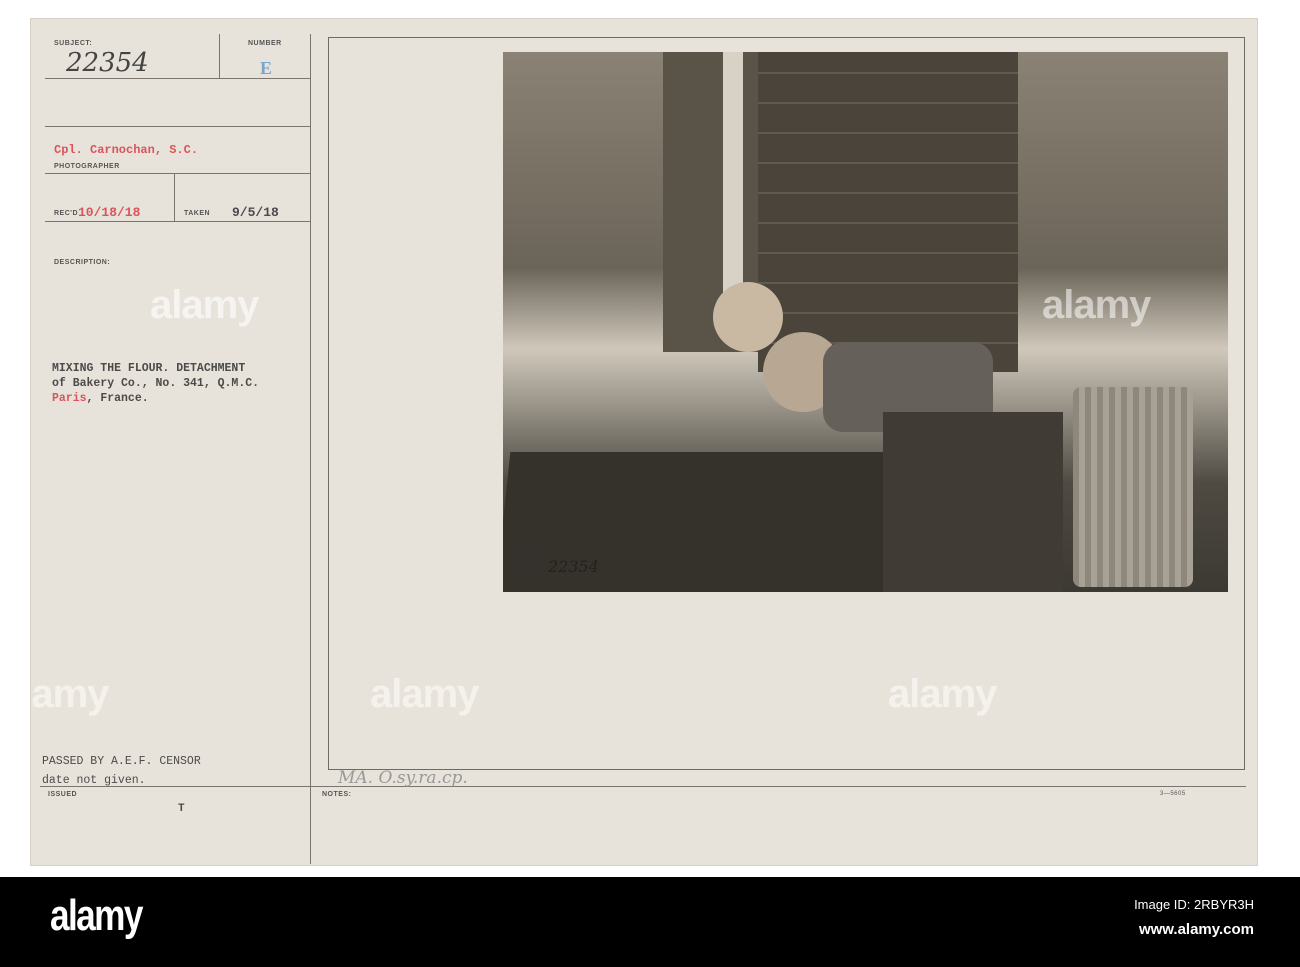  Describe the element at coordinates (1133, 487) in the screenshot. I see `trash-can` at that location.